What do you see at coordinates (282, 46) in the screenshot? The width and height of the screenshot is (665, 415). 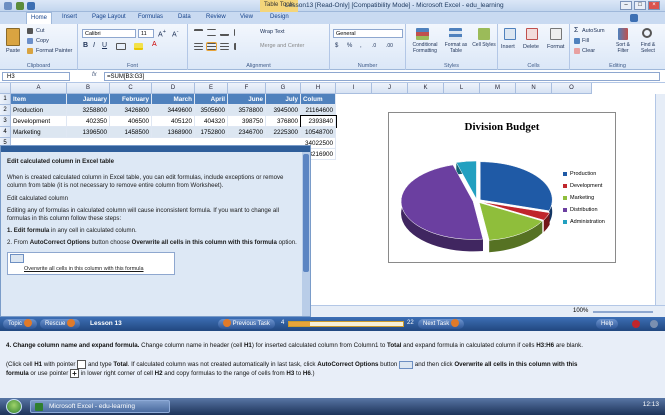 I see `merge-center-button: Merge and Center` at bounding box center [282, 46].